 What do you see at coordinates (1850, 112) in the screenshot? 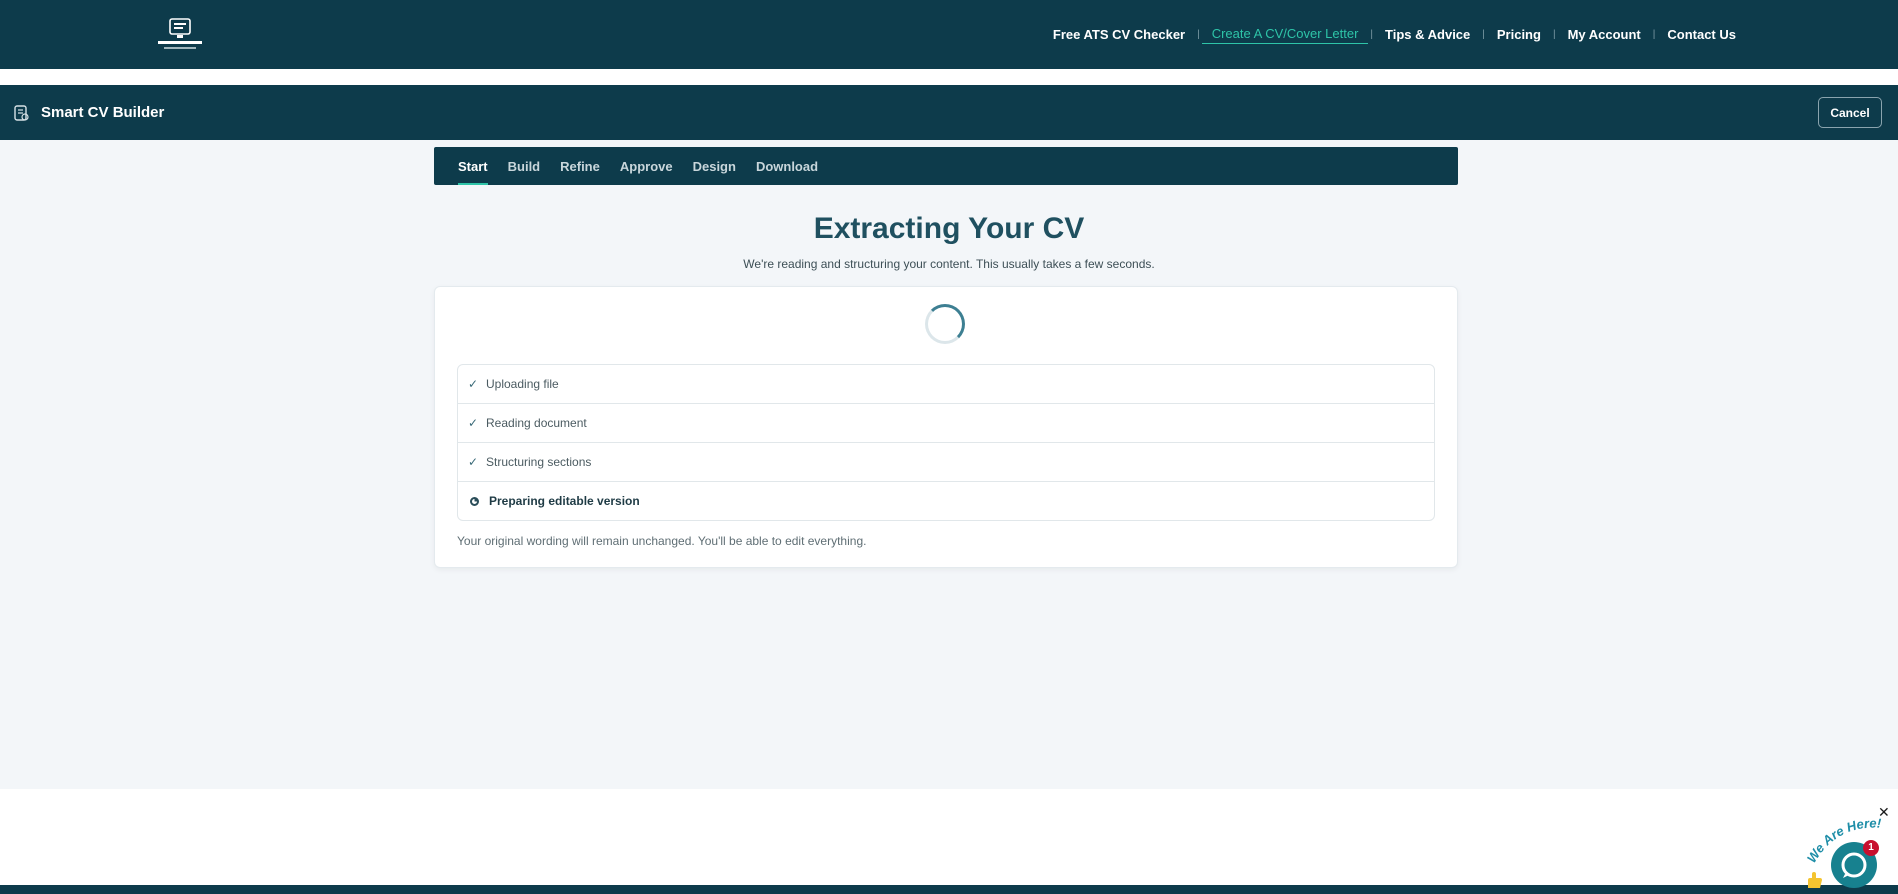
I see `cancel-button: Cancel` at bounding box center [1850, 112].